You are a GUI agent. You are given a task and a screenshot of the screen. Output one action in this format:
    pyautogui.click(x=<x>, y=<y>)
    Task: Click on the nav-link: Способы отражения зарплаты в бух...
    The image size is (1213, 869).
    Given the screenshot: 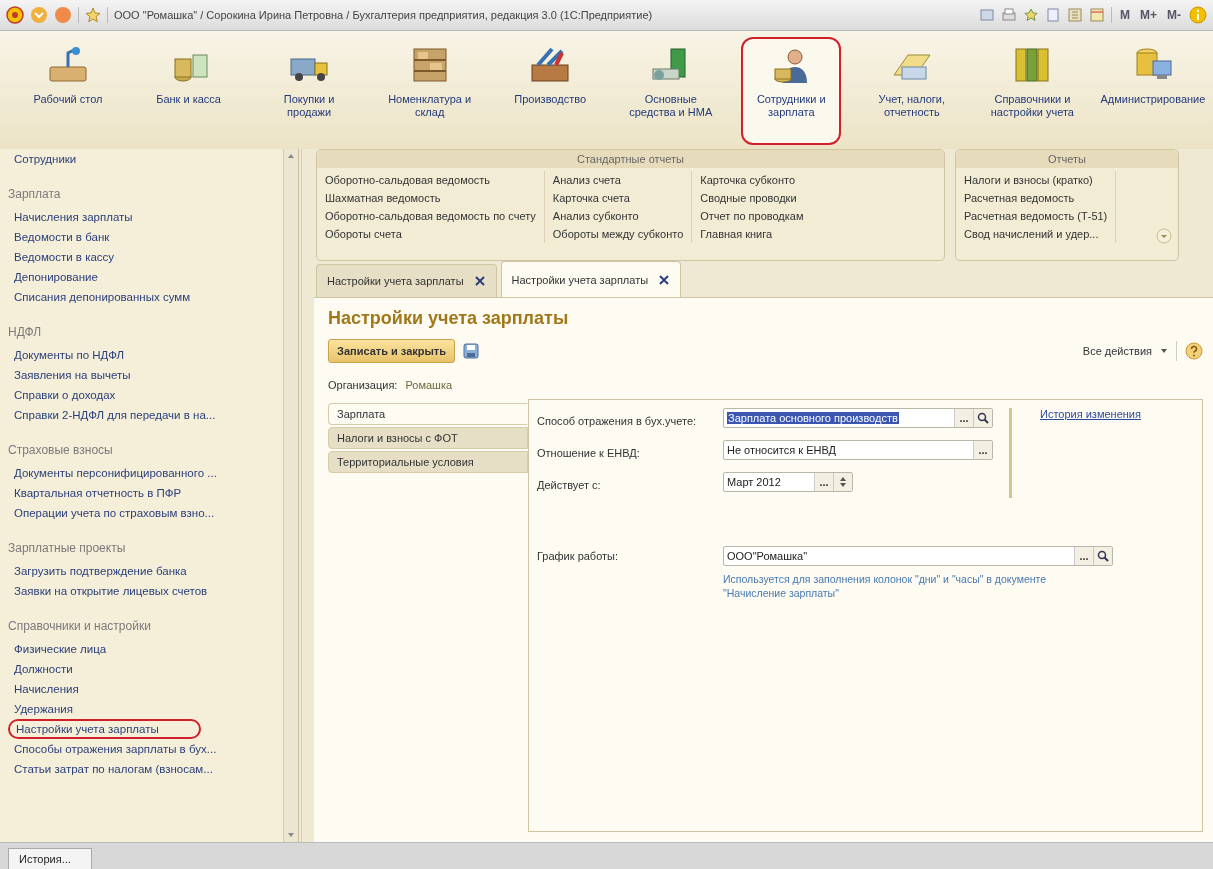 What is the action you would take?
    pyautogui.click(x=112, y=749)
    